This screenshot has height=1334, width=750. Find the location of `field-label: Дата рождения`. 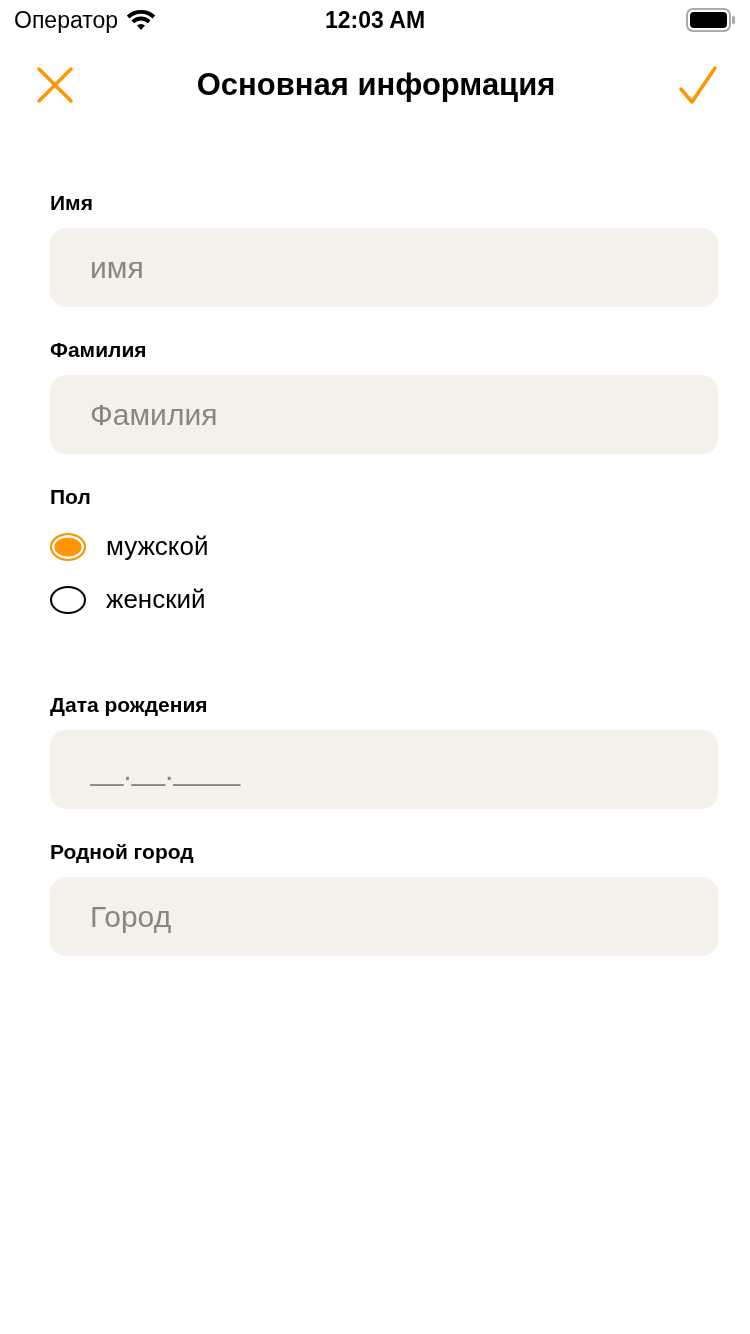

field-label: Дата рождения is located at coordinates (129, 705).